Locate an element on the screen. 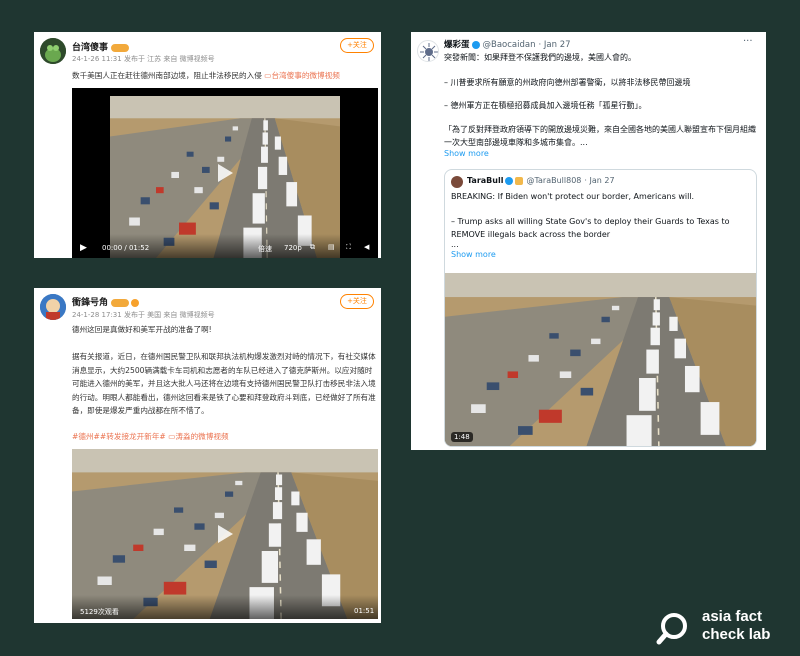 Image resolution: width=800 pixels, height=656 pixels. verified-badge-icon is located at coordinates (135, 302).